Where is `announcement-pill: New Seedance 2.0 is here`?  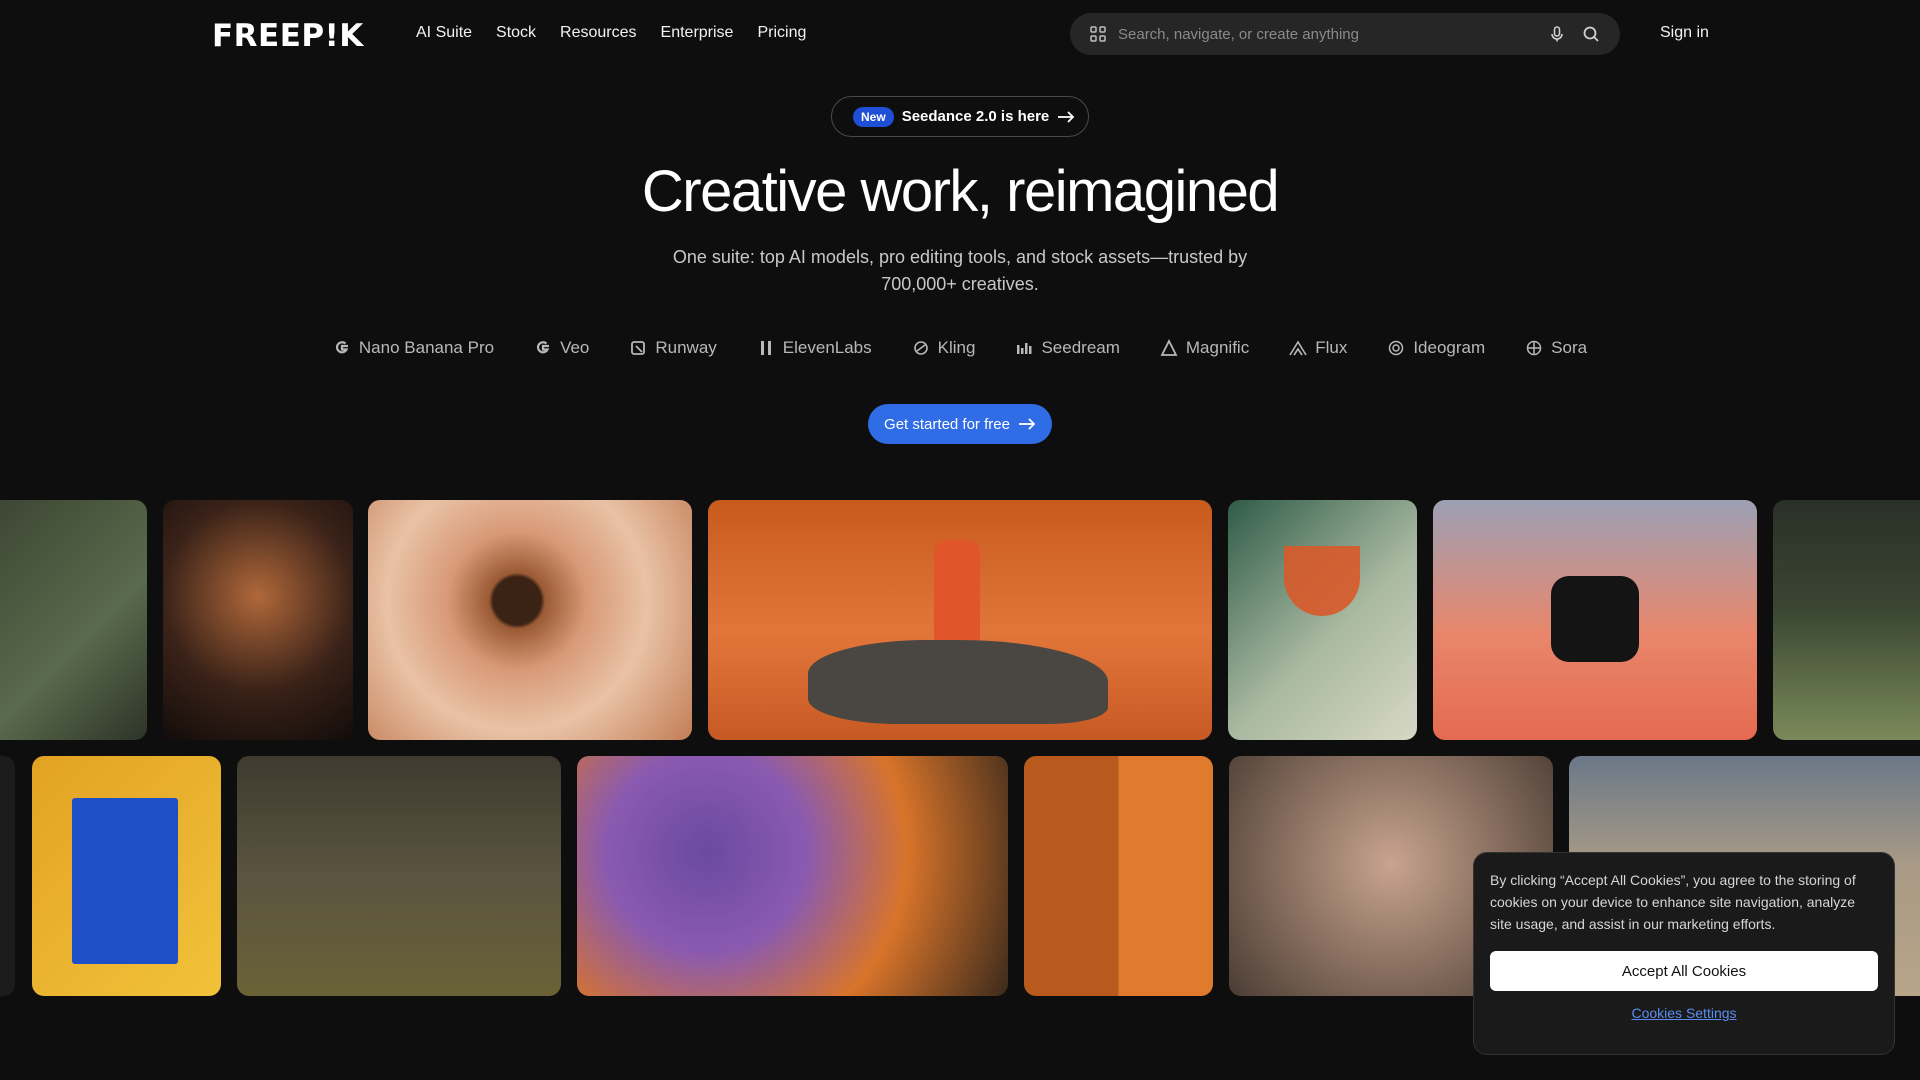
announcement-pill: New Seedance 2.0 is here is located at coordinates (960, 116).